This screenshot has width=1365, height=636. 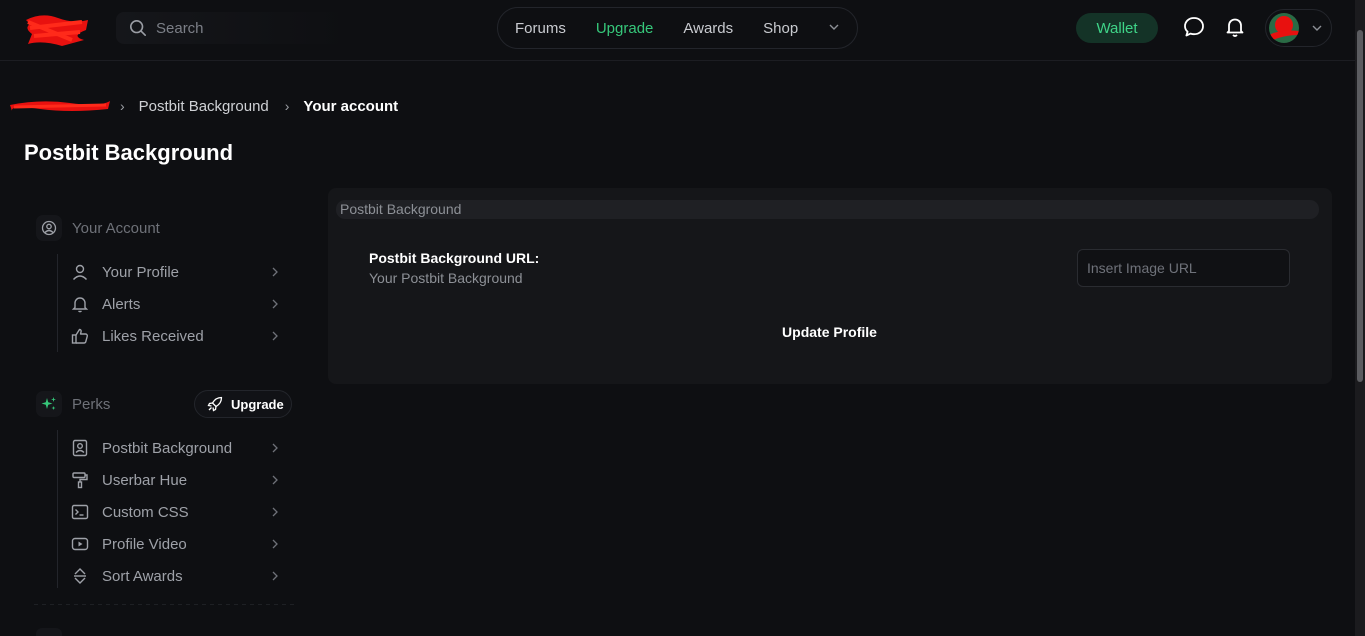 I want to click on breadcrumb-postbit-background: Postbit Background, so click(x=204, y=106).